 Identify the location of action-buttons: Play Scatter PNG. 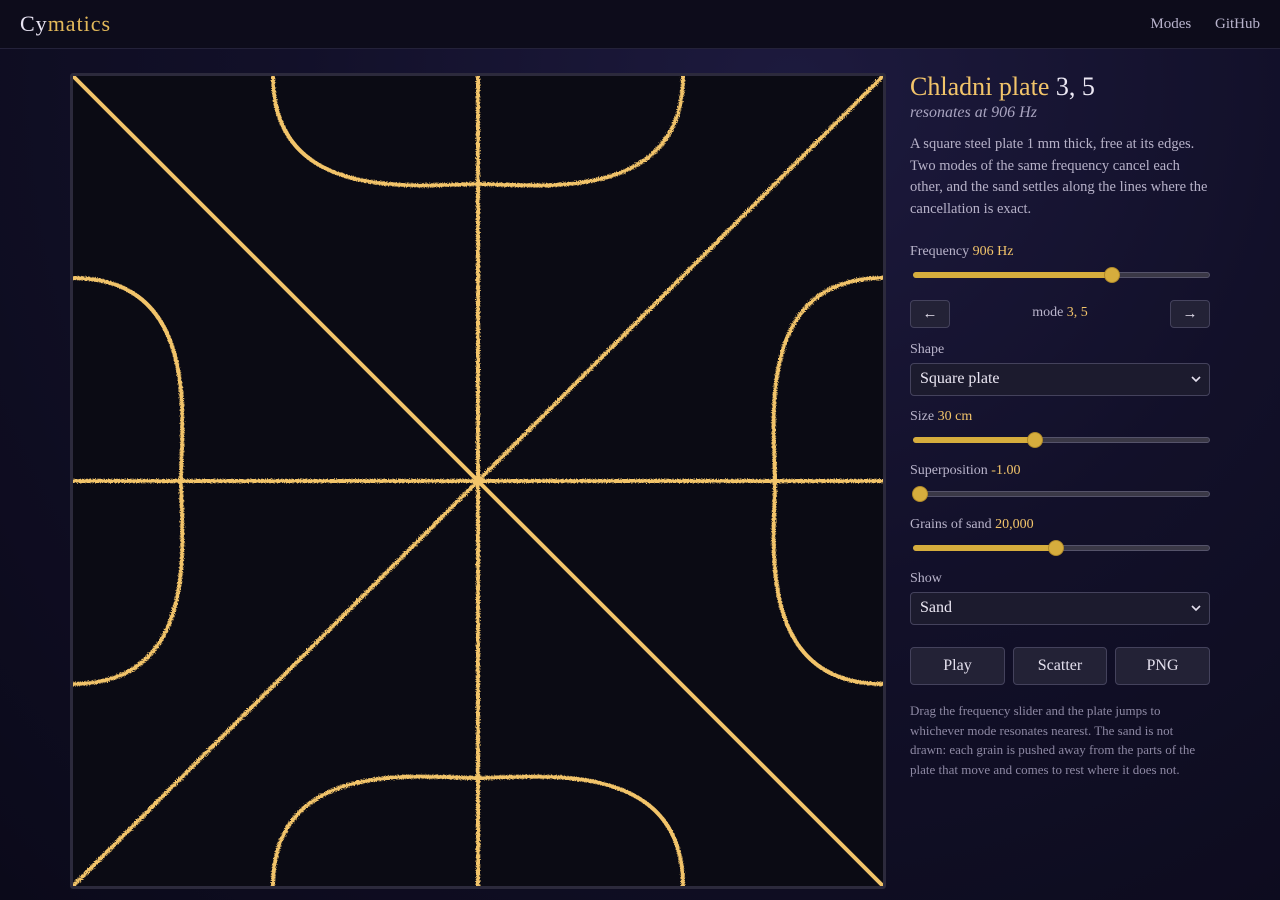
(1060, 666).